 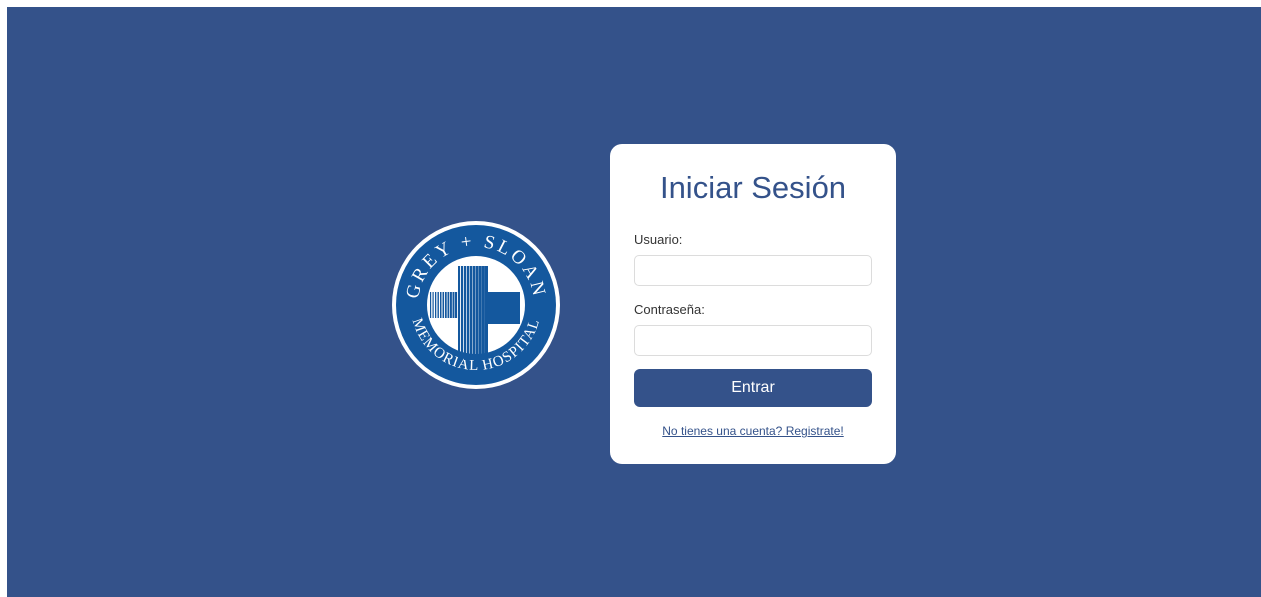 What do you see at coordinates (753, 187) in the screenshot?
I see `page-title: Iniciar Sesión` at bounding box center [753, 187].